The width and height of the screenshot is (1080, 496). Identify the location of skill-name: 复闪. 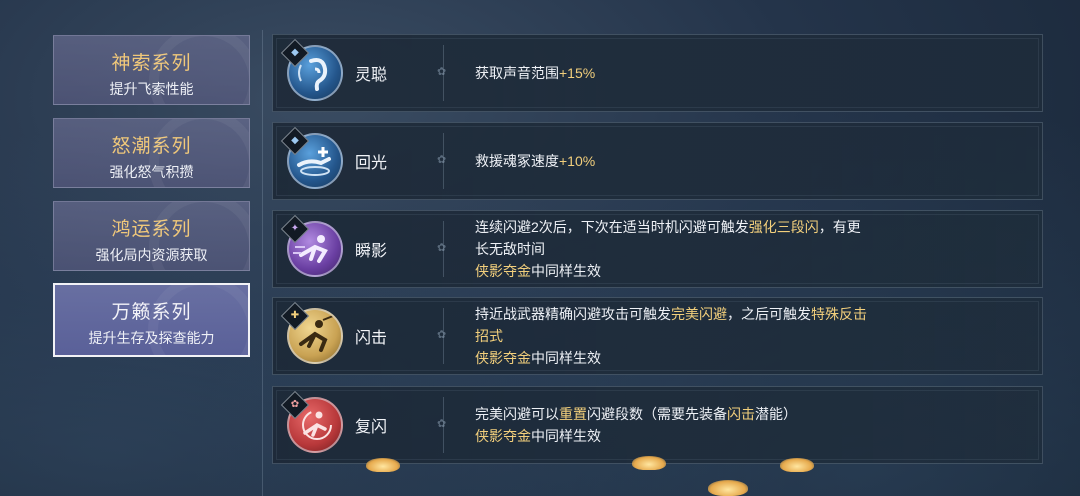
(371, 427).